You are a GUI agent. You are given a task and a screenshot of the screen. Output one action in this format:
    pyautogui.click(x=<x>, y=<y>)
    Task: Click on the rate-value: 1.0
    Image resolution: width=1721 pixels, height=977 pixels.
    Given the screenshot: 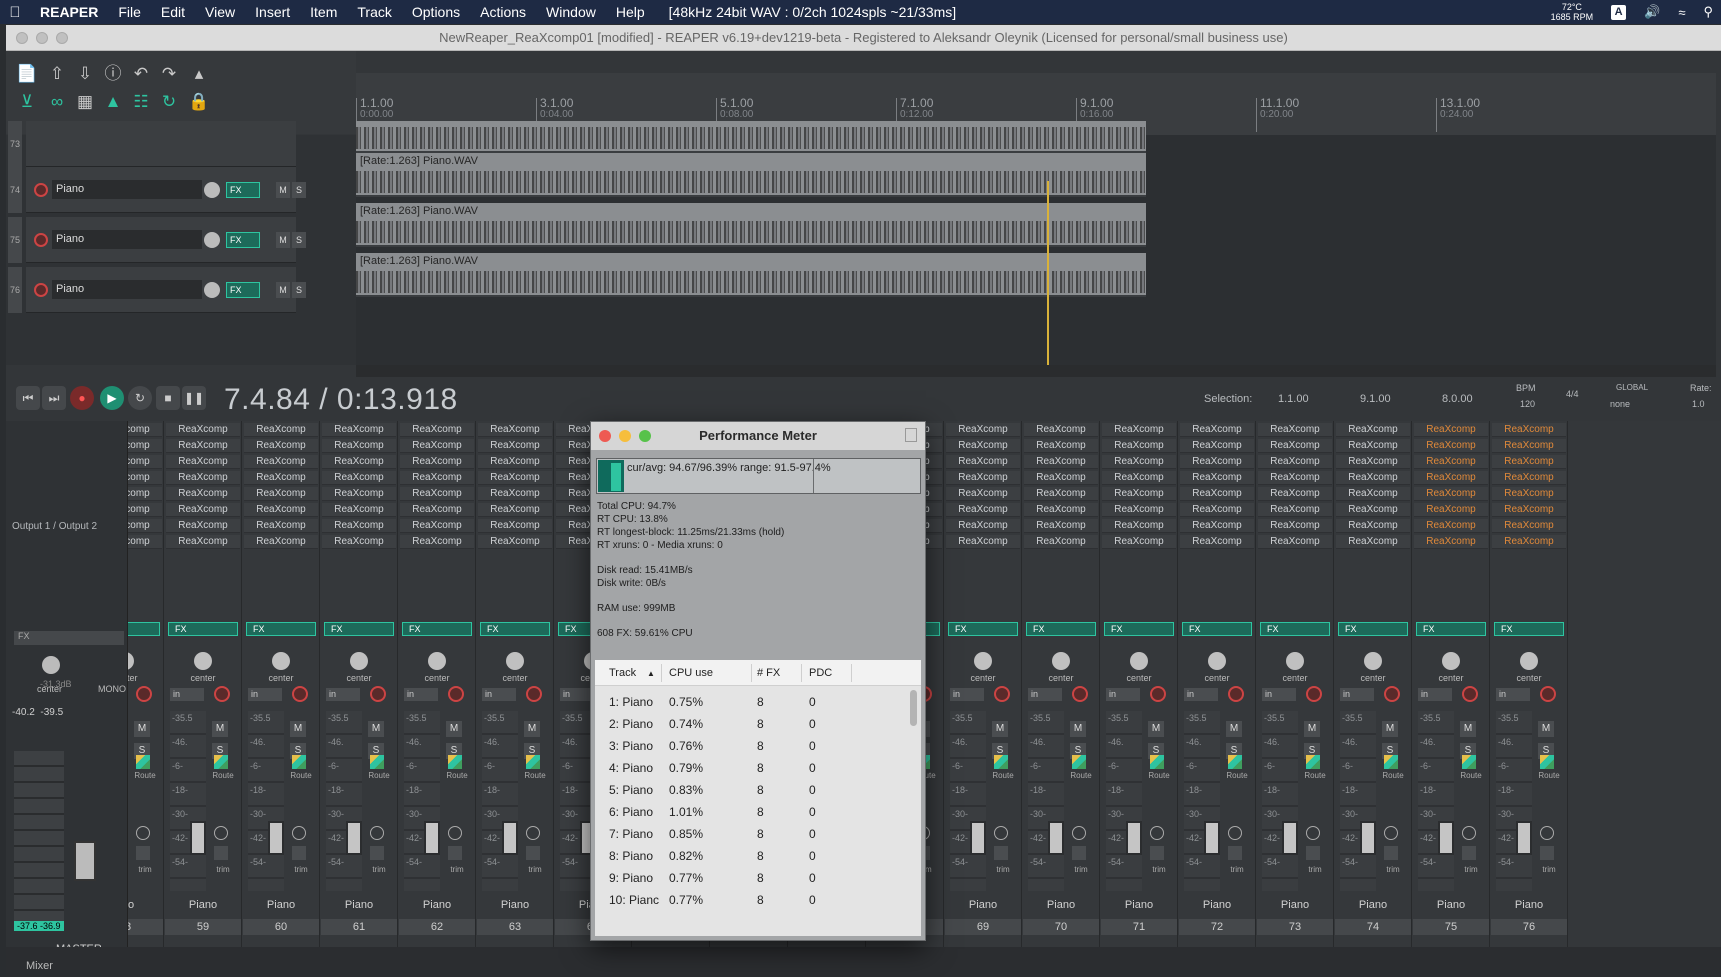 What is the action you would take?
    pyautogui.click(x=1698, y=404)
    